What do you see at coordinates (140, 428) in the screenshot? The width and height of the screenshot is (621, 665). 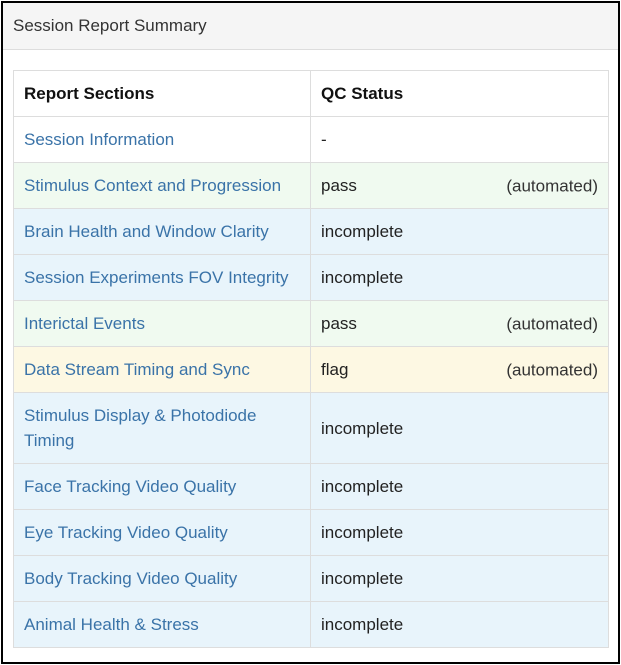 I see `section-link-stimulus-display: Stimulus Display & Photodiode Timing` at bounding box center [140, 428].